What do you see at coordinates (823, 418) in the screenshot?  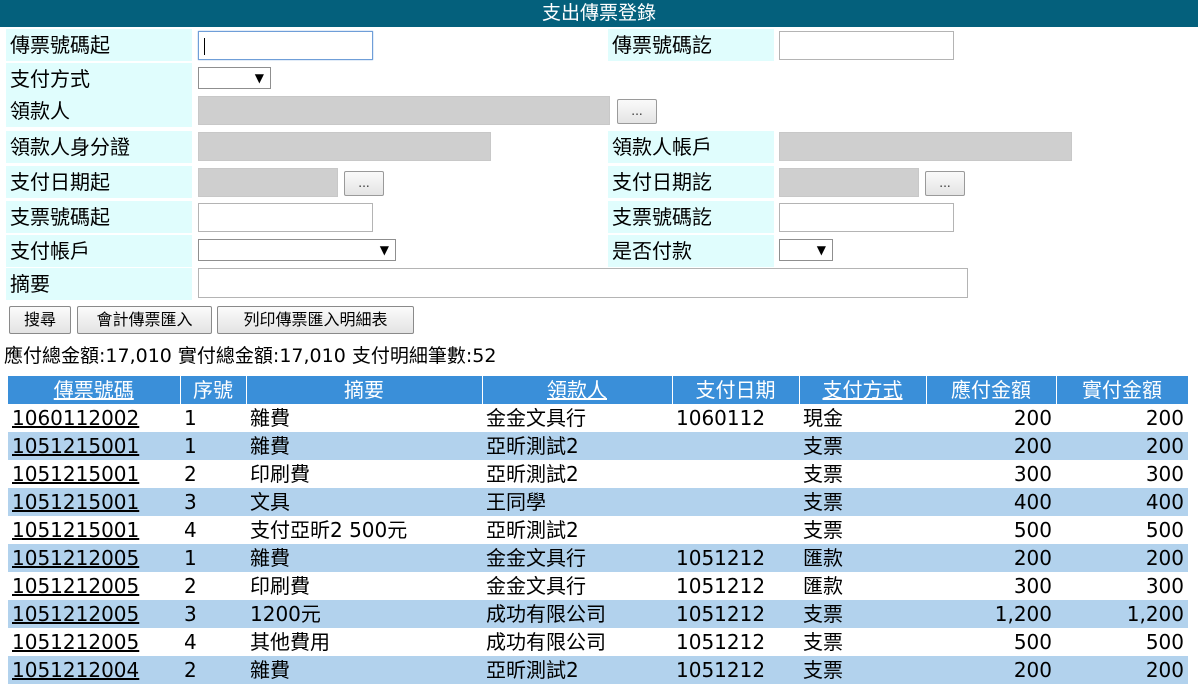 I see `pay-method-cell: 現金` at bounding box center [823, 418].